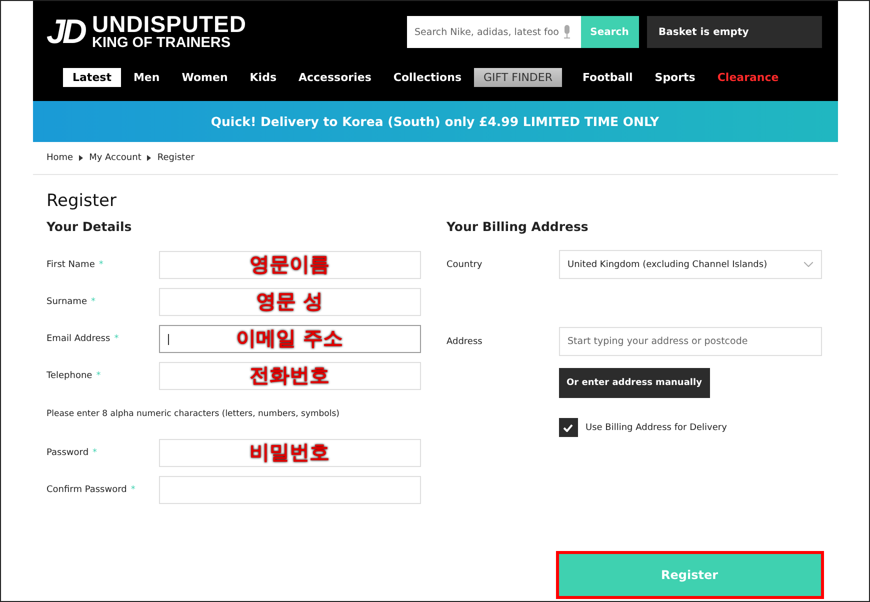  I want to click on annotation-text: 전화번호, so click(290, 375).